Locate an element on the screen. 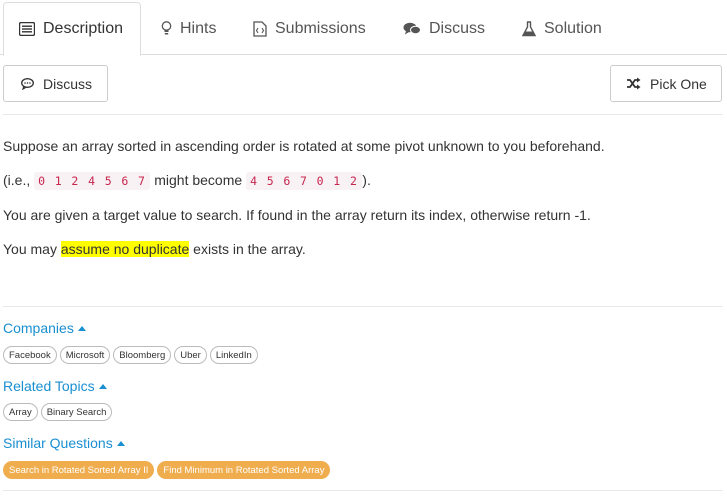 The image size is (727, 501). topic-tag: Array is located at coordinates (20, 412).